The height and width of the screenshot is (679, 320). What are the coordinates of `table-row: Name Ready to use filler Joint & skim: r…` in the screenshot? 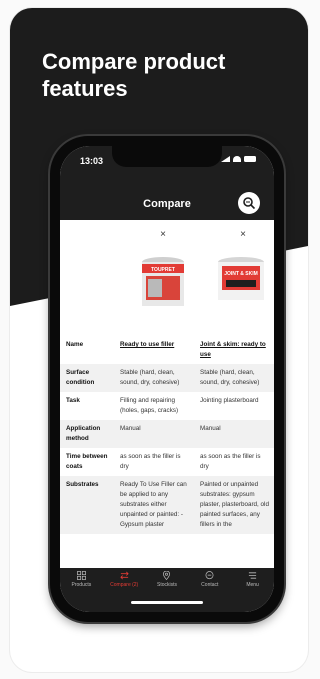 It's located at (167, 350).